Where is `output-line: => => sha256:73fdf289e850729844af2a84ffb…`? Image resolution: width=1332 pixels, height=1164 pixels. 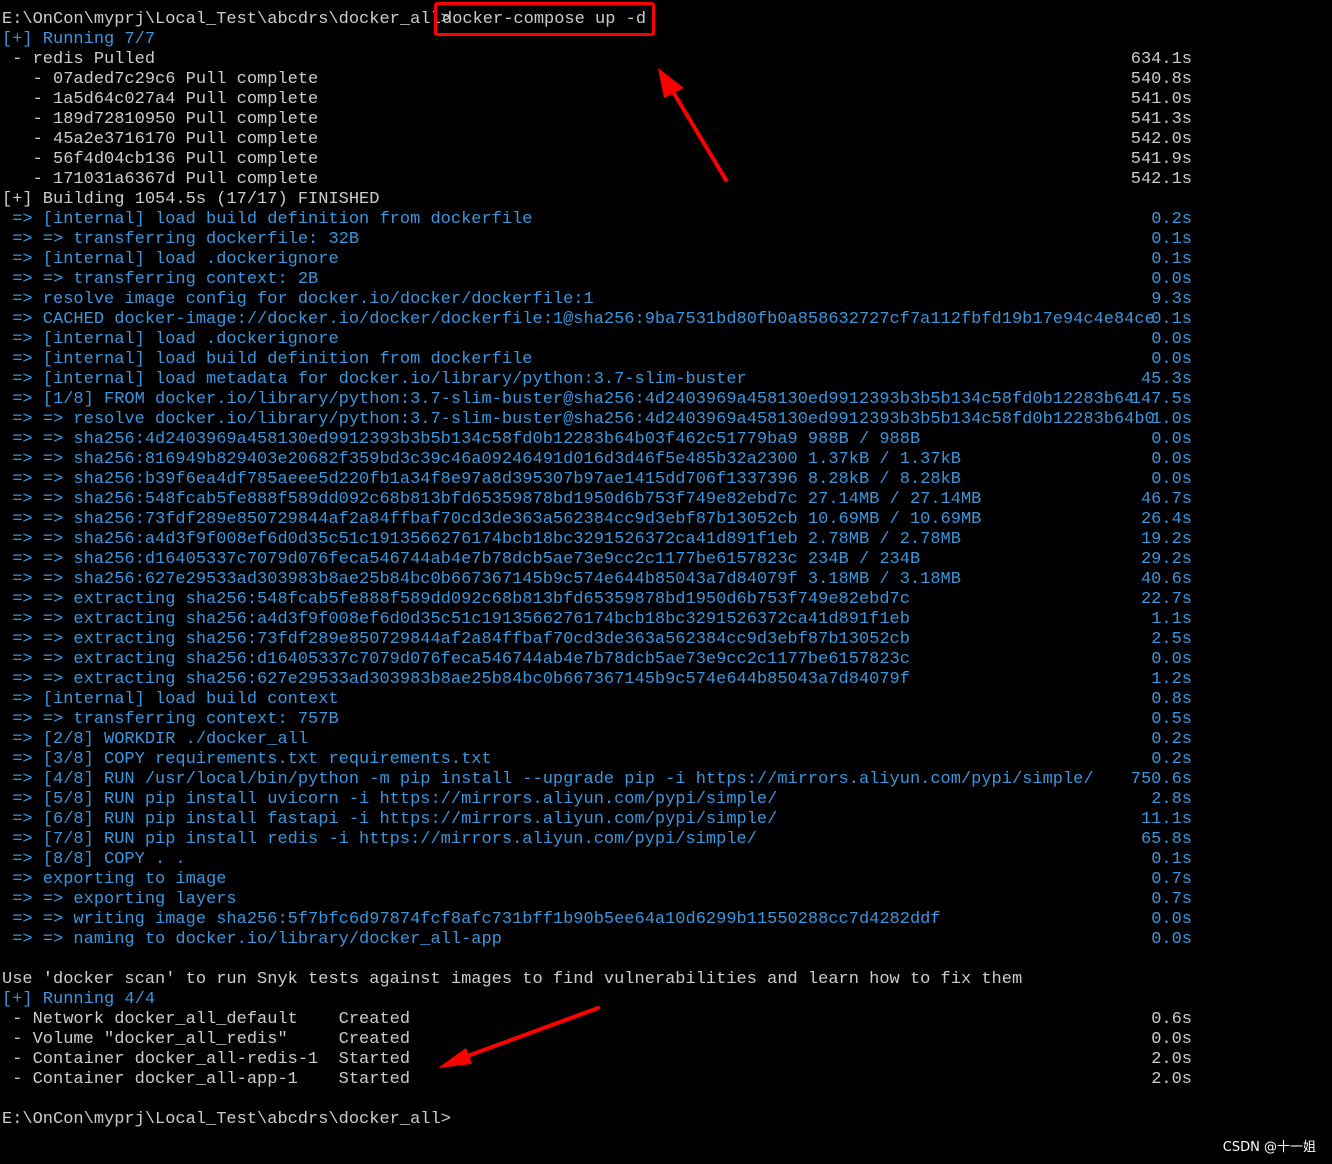 output-line: => => sha256:73fdf289e850729844af2a84ffb… is located at coordinates (597, 520).